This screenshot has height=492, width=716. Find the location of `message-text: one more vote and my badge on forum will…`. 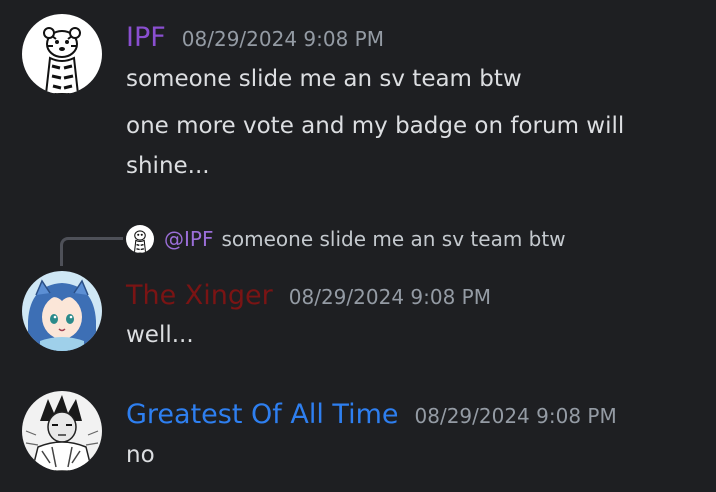

message-text: one more vote and my badge on forum will… is located at coordinates (375, 146).